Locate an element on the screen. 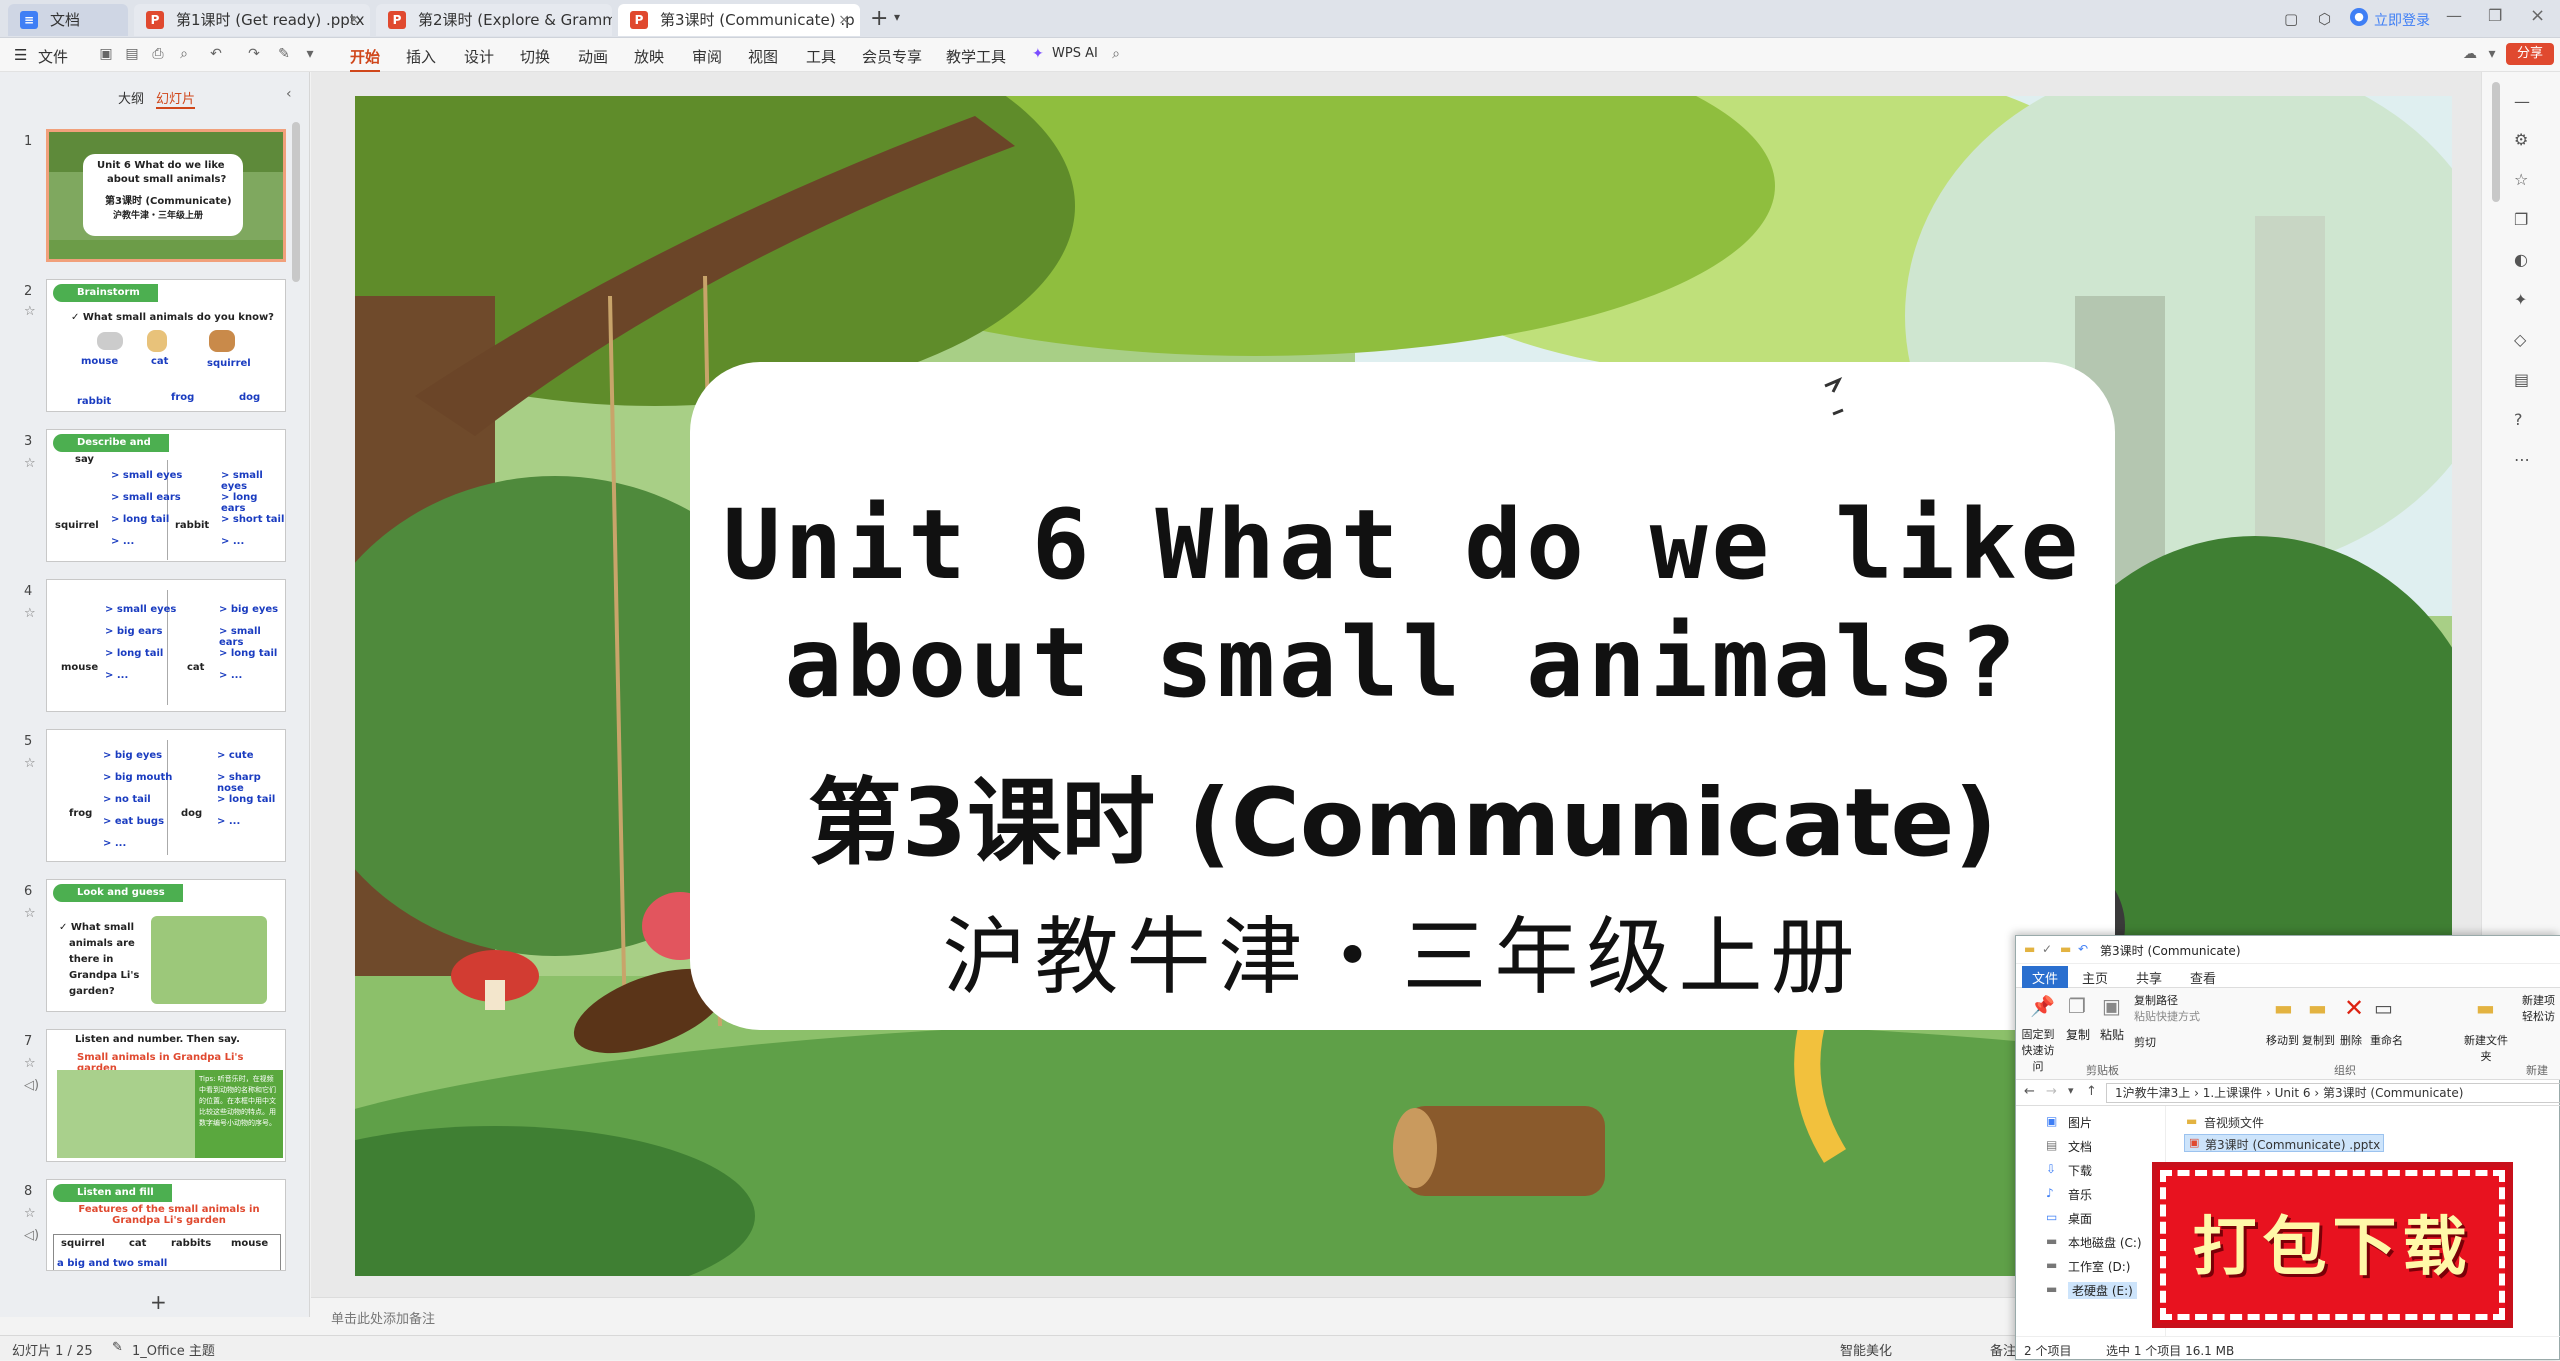 The width and height of the screenshot is (2560, 1361). file-menu: 文件 is located at coordinates (53, 56).